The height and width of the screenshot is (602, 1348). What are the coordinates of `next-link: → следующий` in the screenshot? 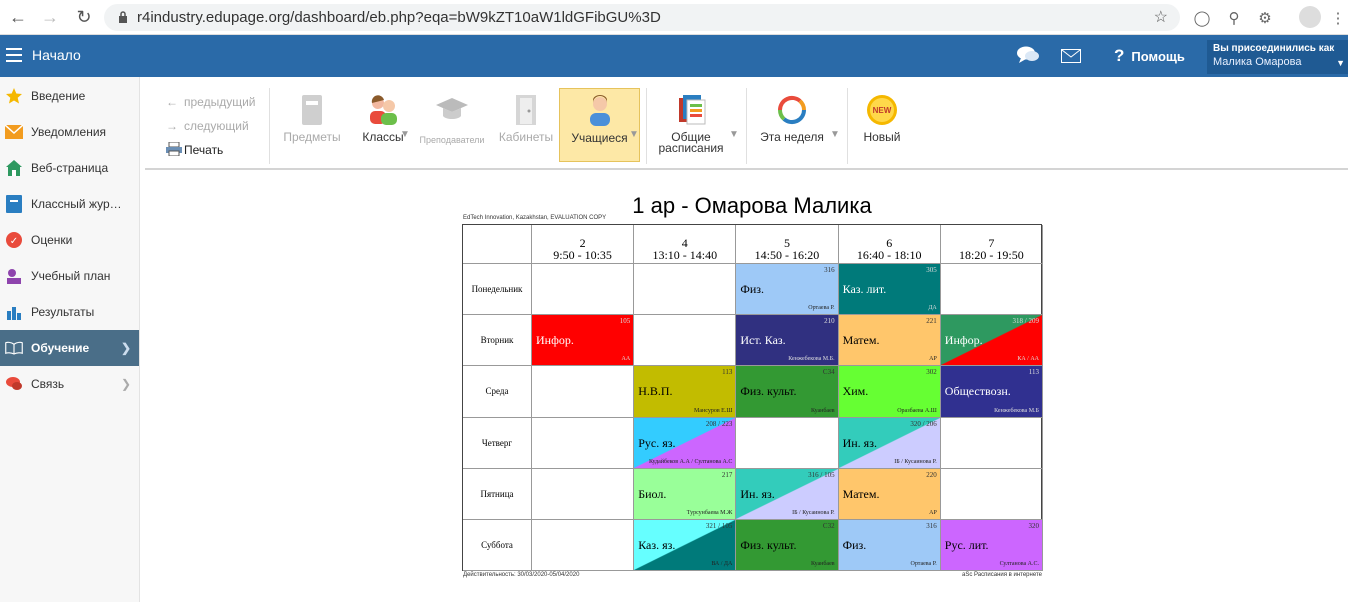 It's located at (211, 126).